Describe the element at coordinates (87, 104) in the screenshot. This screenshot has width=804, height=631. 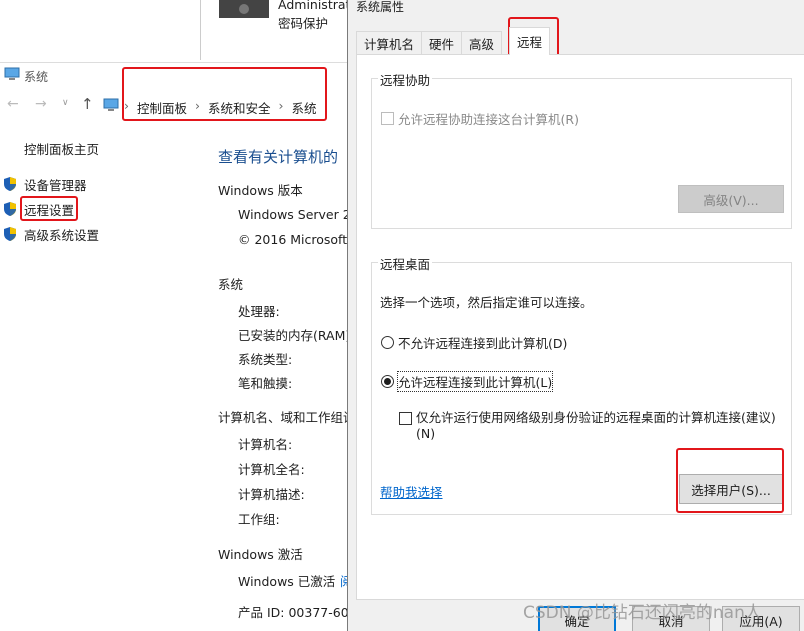
I see `up-arrow-icon: ↑` at that location.